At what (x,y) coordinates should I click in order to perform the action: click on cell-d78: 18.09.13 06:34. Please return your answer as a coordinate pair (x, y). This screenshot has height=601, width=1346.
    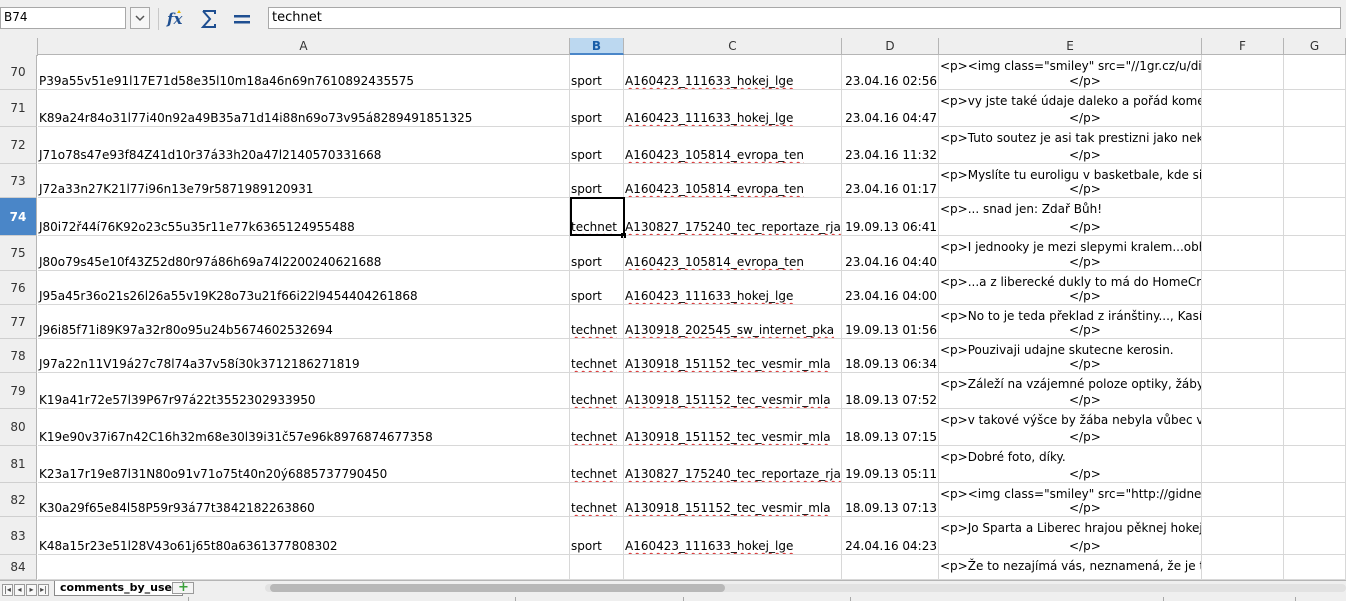
    Looking at the image, I should click on (890, 355).